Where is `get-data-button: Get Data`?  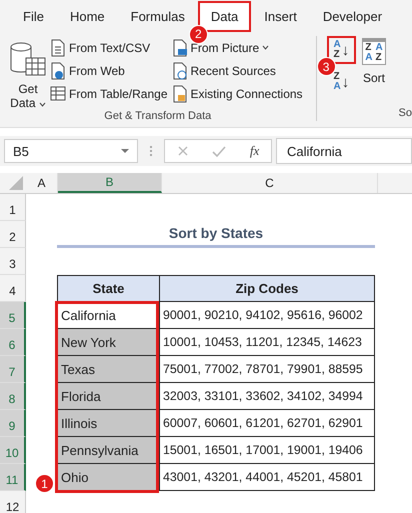
get-data-button: Get Data is located at coordinates (28, 73).